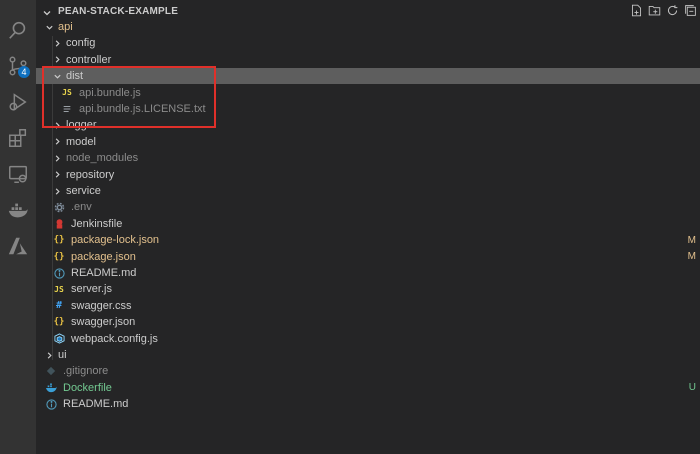 This screenshot has width=700, height=454. Describe the element at coordinates (24, 72) in the screenshot. I see `scm-badge: 4` at that location.